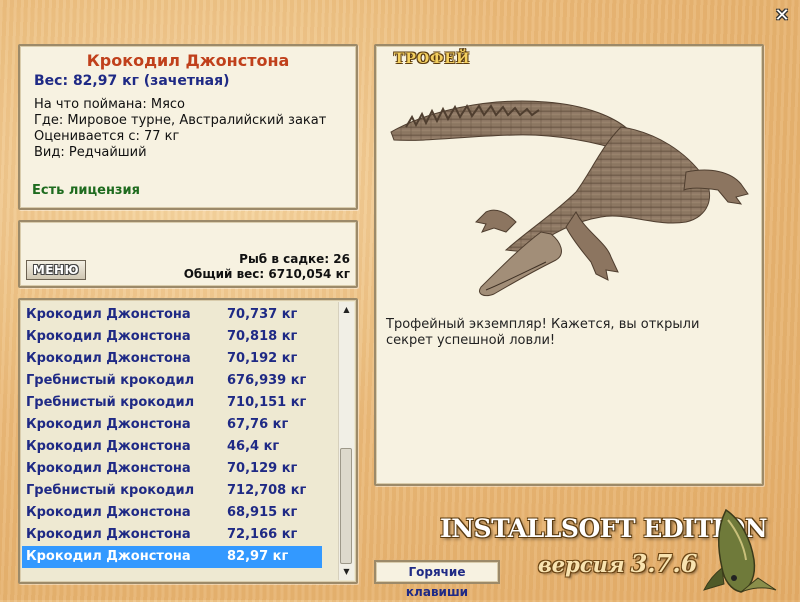 This screenshot has width=800, height=602. What do you see at coordinates (262, 358) in the screenshot?
I see `list-item-weight: 70,192 кг` at bounding box center [262, 358].